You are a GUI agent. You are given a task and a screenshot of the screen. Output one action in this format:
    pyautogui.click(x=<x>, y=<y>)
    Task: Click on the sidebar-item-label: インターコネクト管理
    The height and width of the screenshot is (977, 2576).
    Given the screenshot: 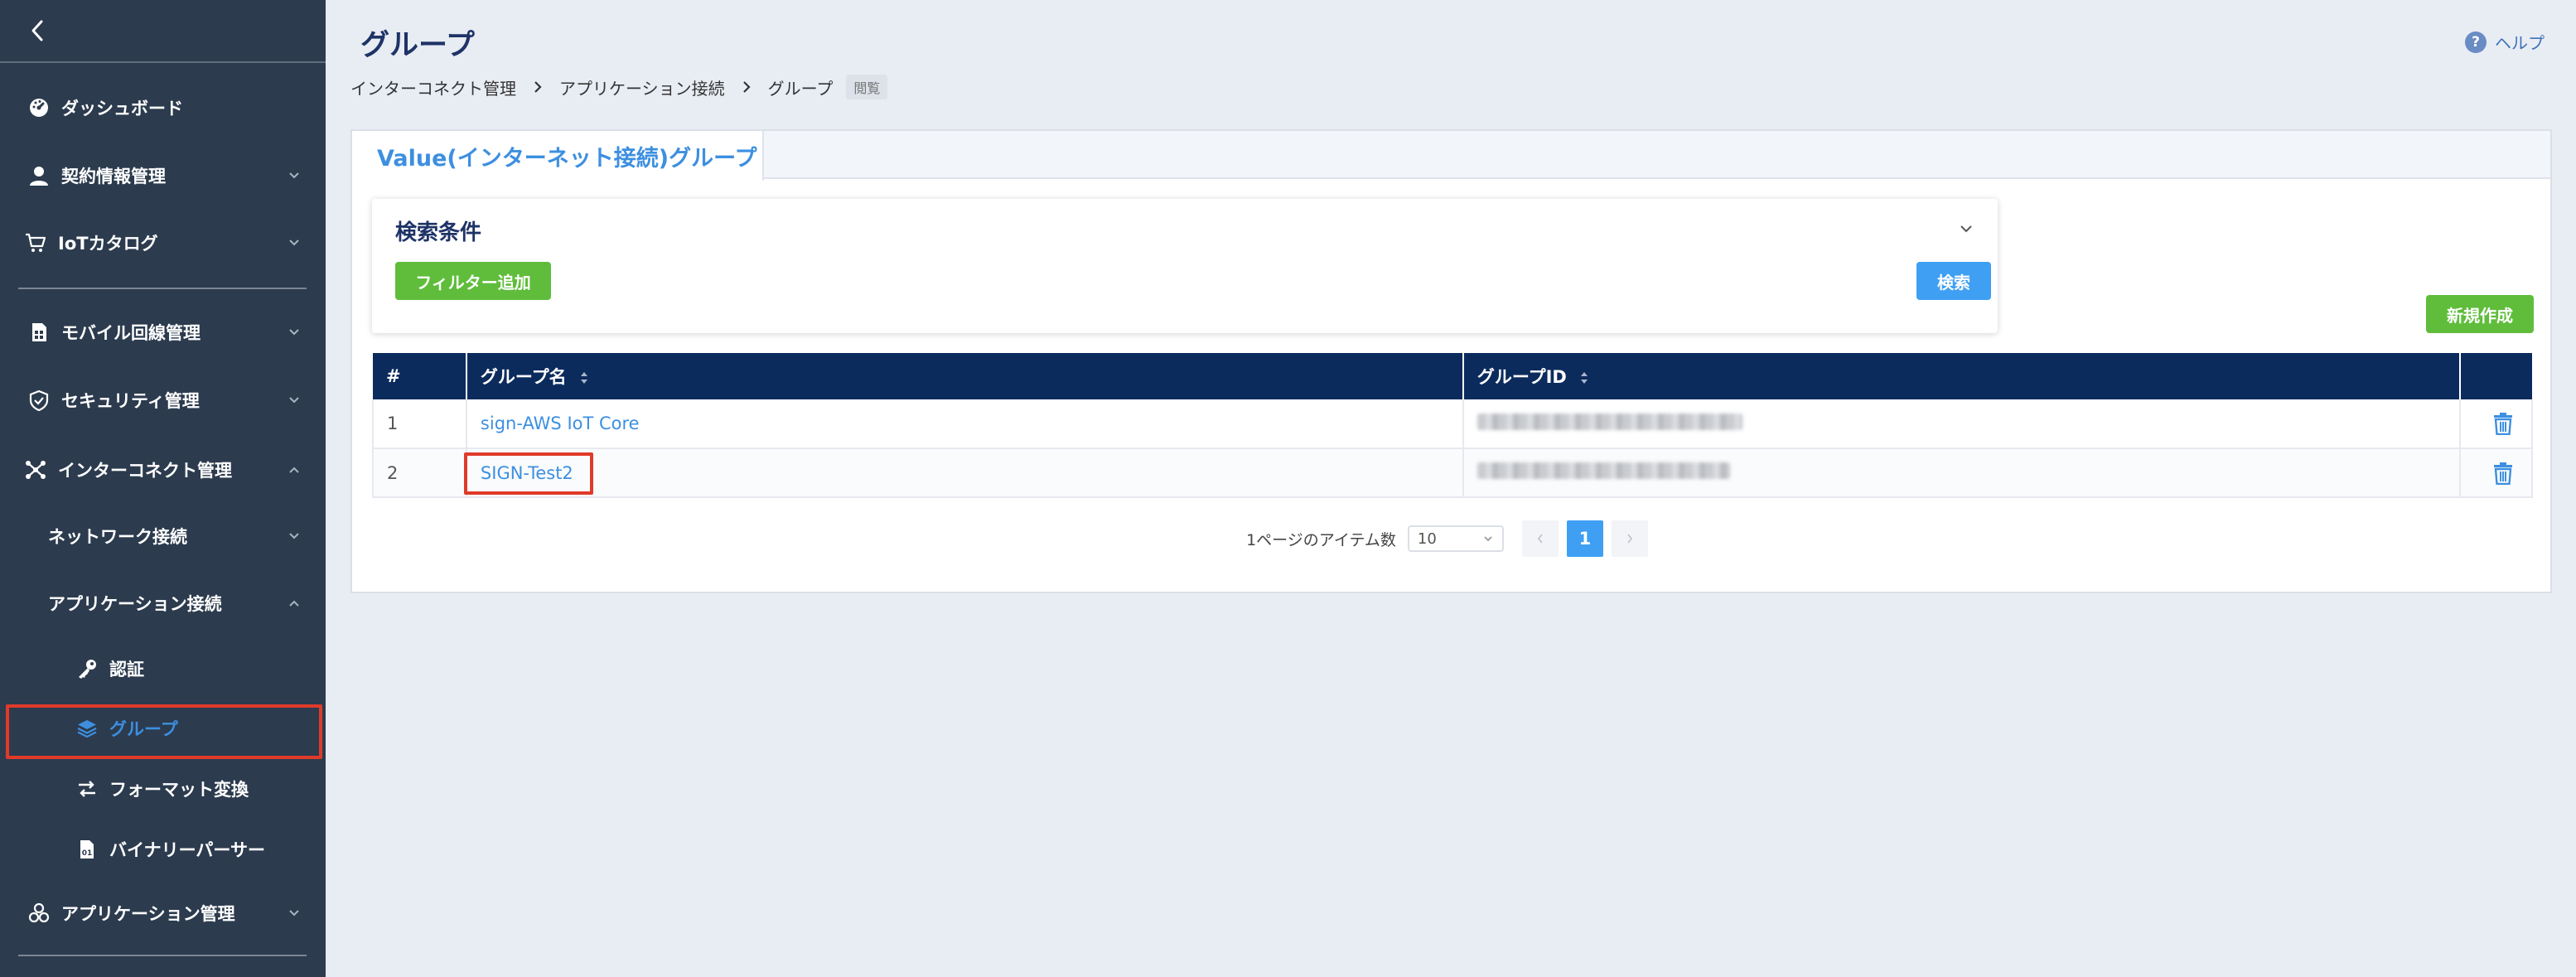 What is the action you would take?
    pyautogui.click(x=145, y=471)
    